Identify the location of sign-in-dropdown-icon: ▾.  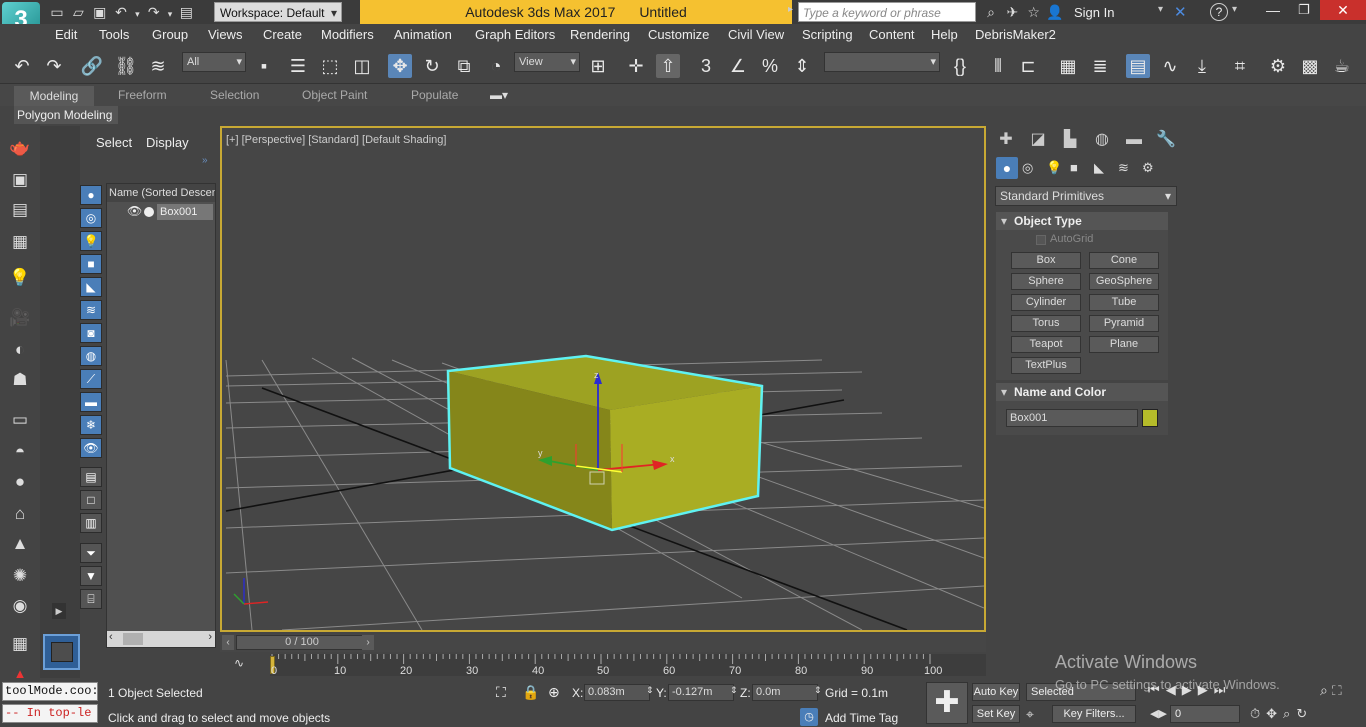
(1160, 9).